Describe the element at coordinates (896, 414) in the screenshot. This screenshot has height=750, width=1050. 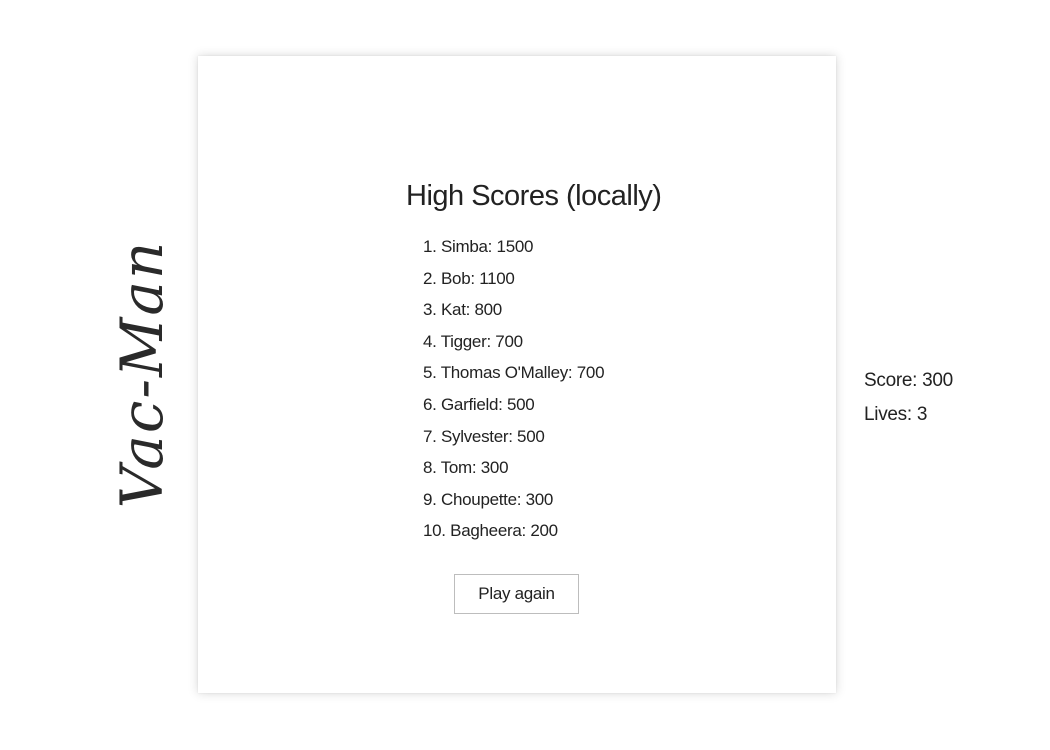
I see `lives-display: Lives: 3` at that location.